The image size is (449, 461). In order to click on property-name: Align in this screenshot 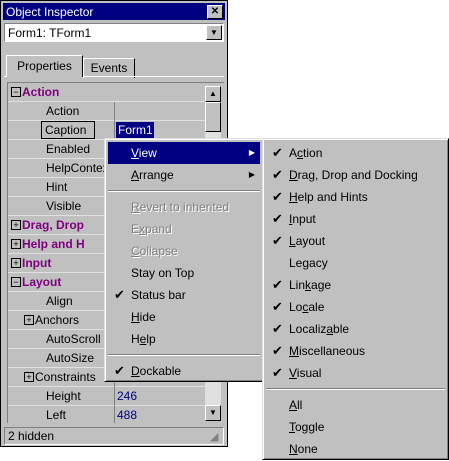, I will do `click(59, 301)`.